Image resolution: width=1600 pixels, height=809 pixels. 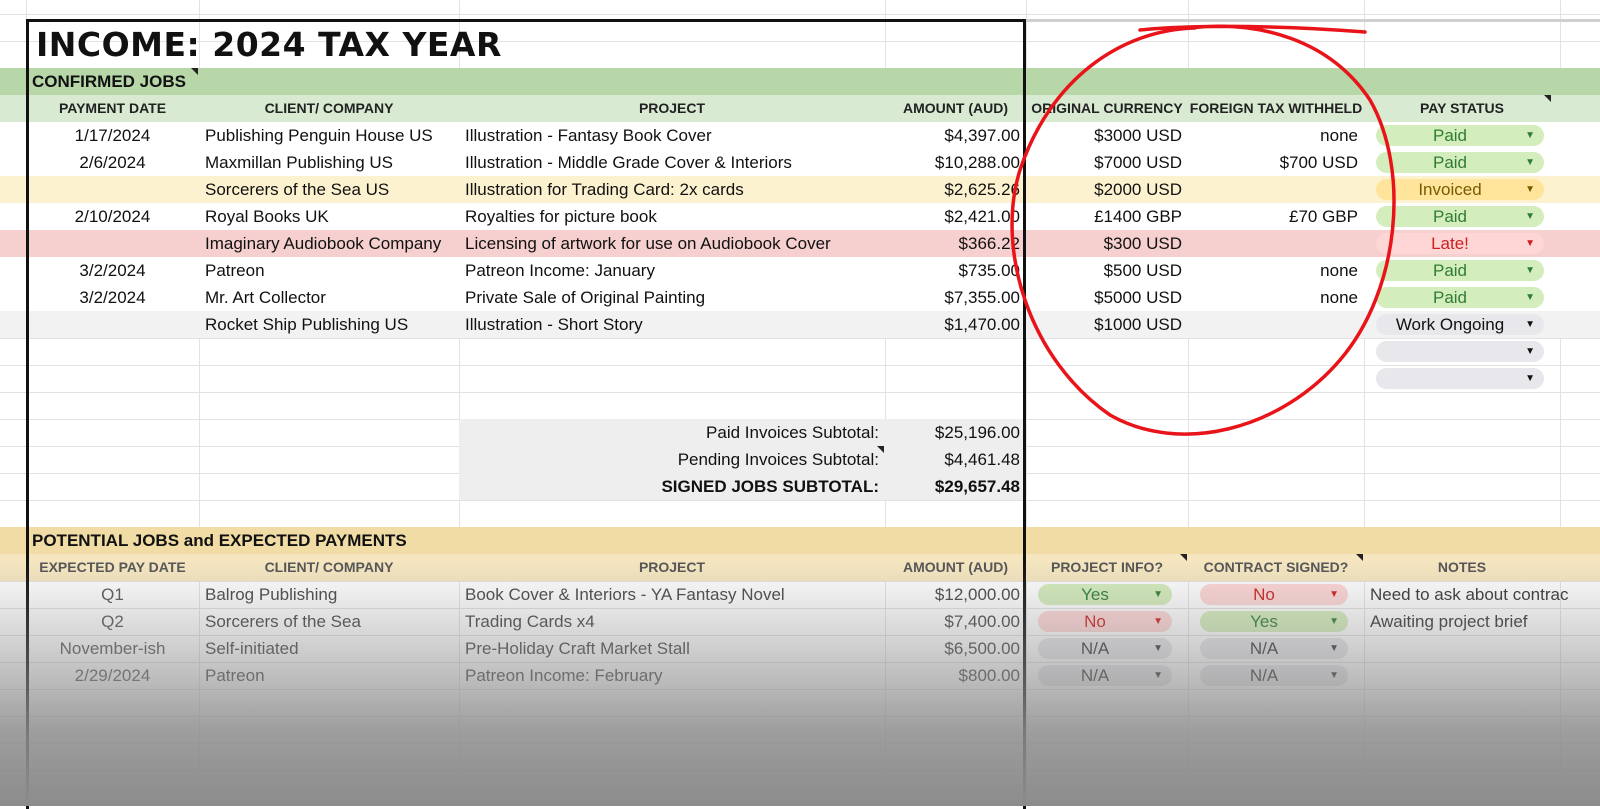 What do you see at coordinates (1462, 108) in the screenshot?
I see `column-header: PAY STATUS` at bounding box center [1462, 108].